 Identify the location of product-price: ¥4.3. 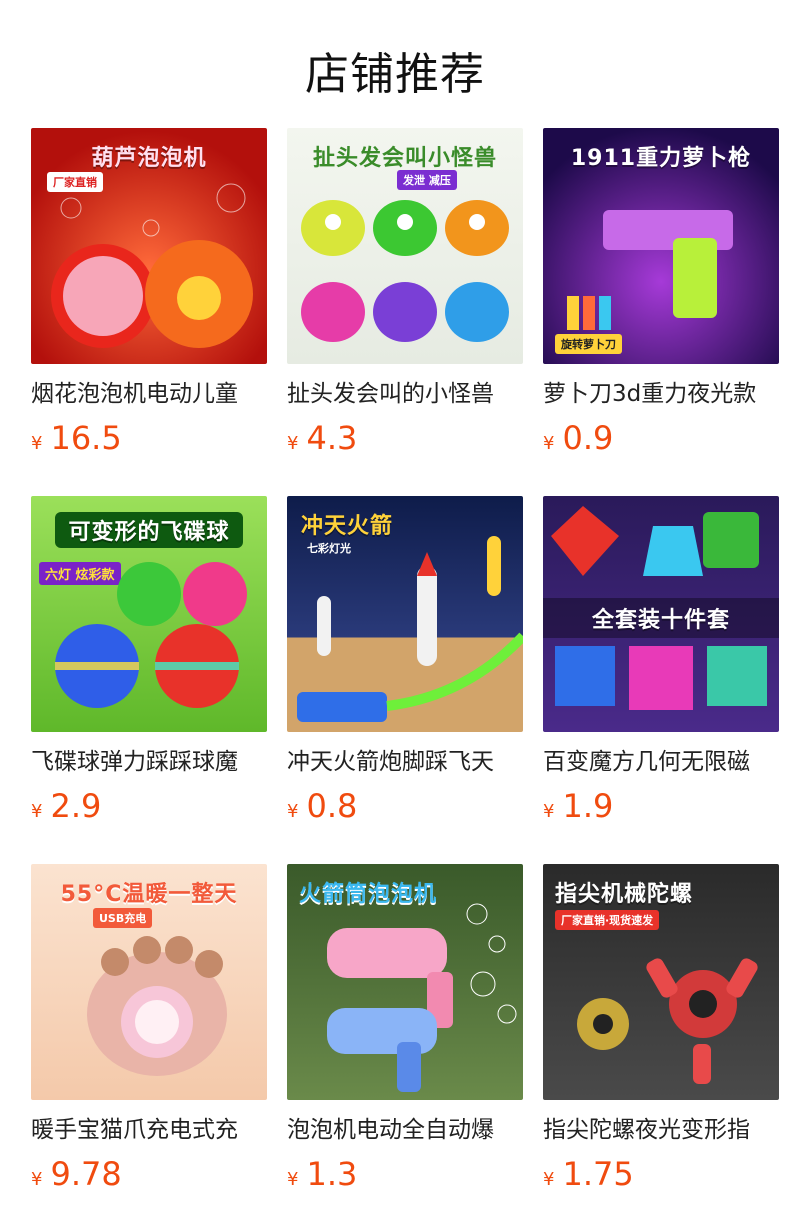
(322, 441).